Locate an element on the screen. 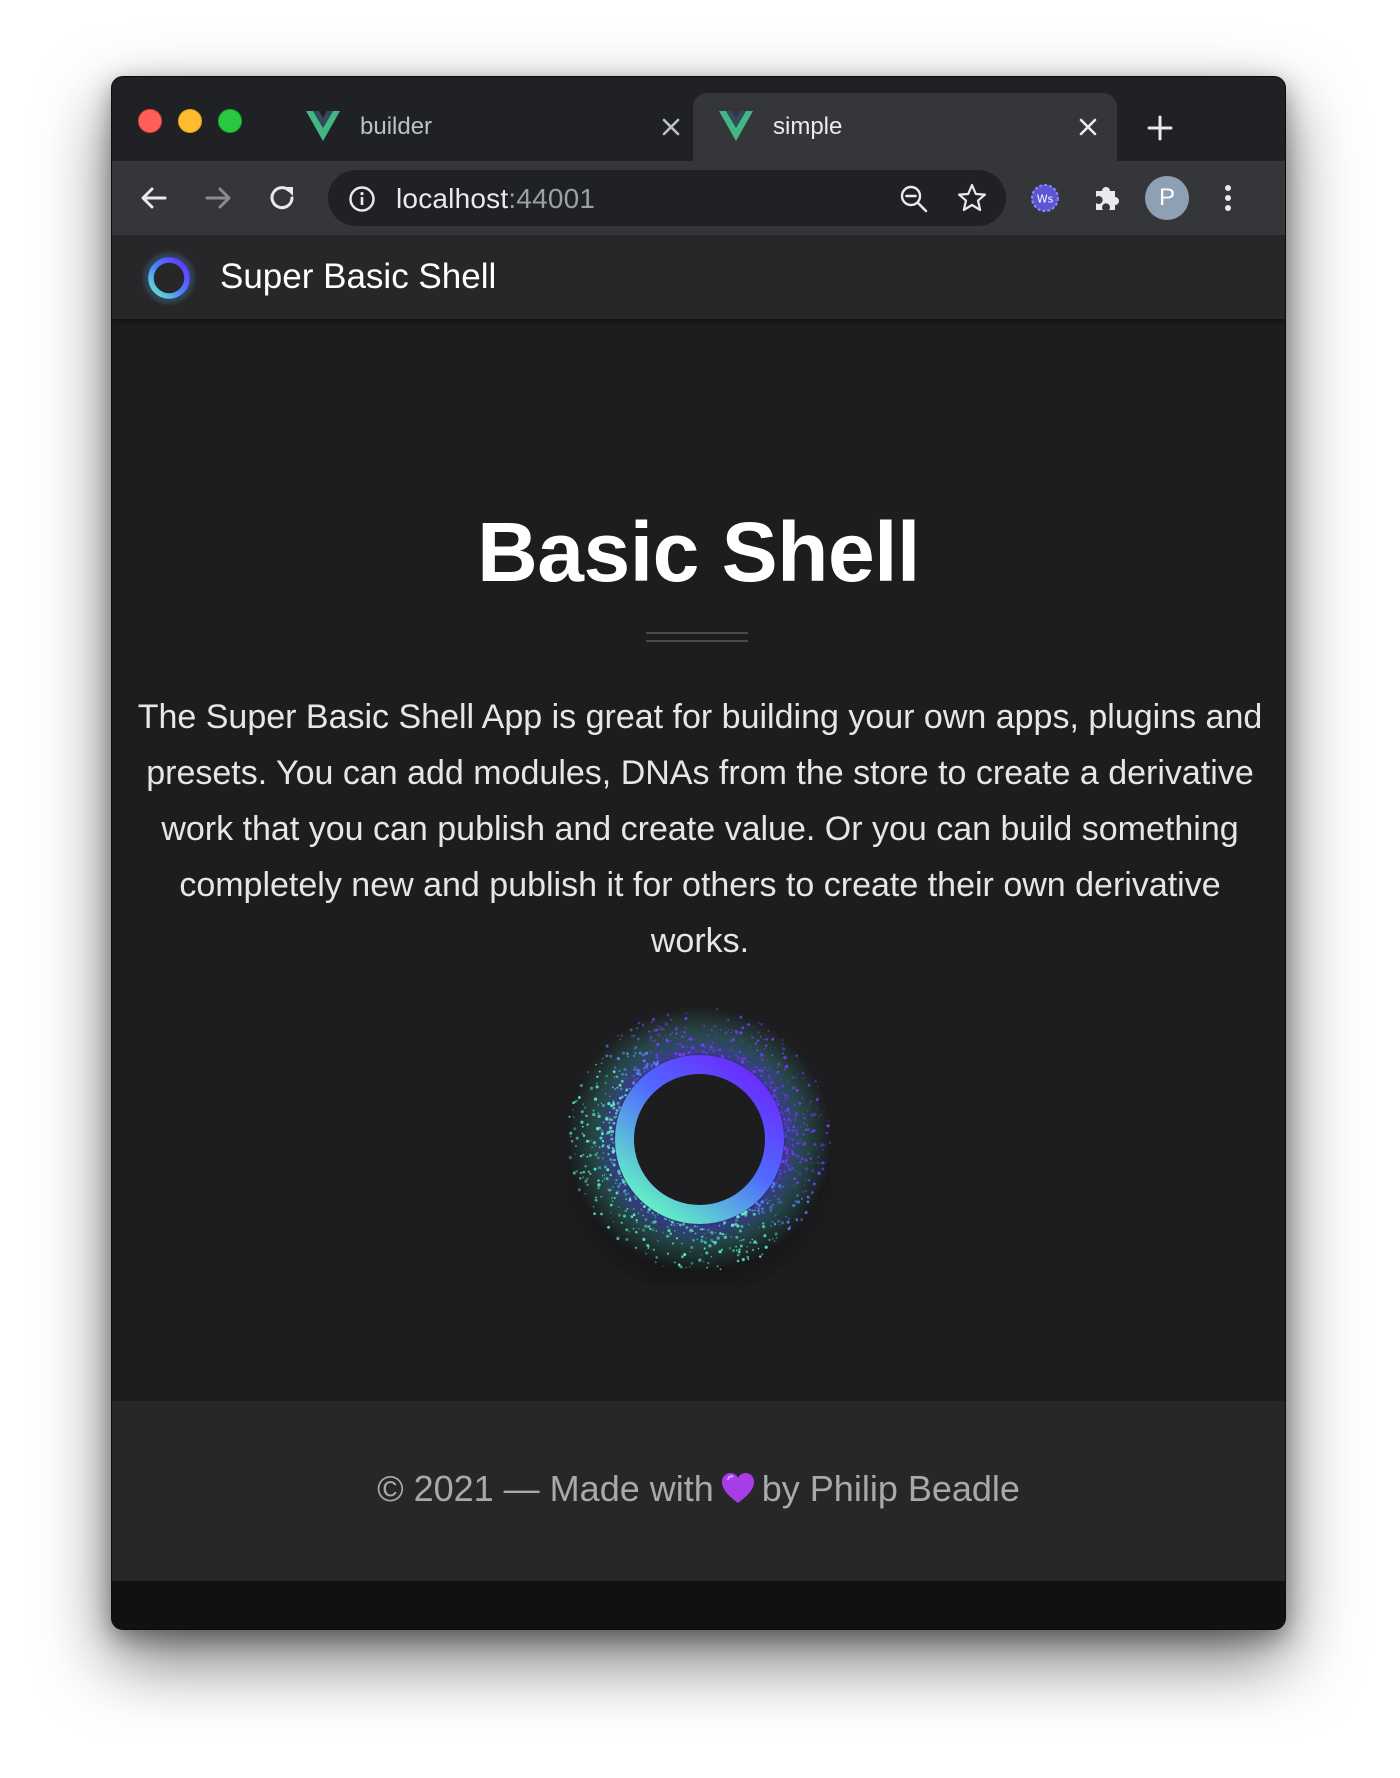  close-window-button is located at coordinates (150, 121).